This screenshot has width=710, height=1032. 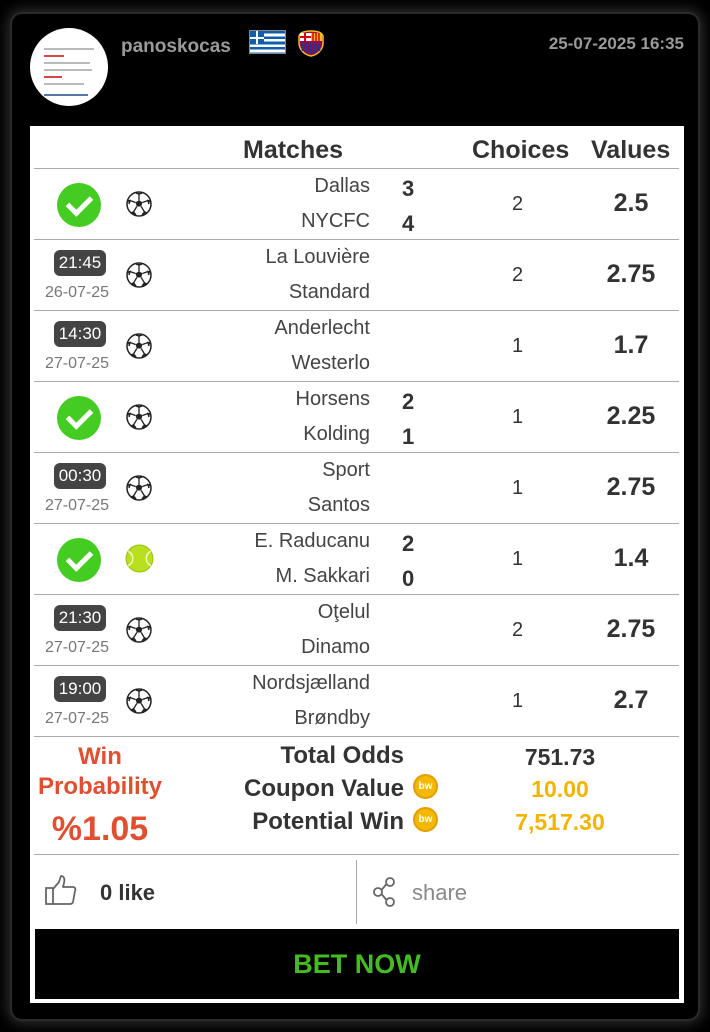 I want to click on odds-value: 2.7, so click(x=631, y=700).